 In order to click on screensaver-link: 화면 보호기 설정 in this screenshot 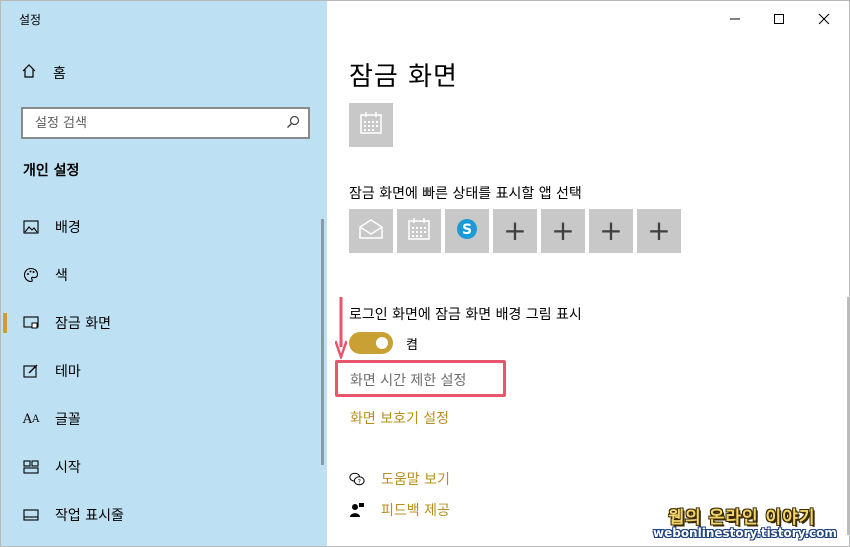, I will do `click(399, 418)`.